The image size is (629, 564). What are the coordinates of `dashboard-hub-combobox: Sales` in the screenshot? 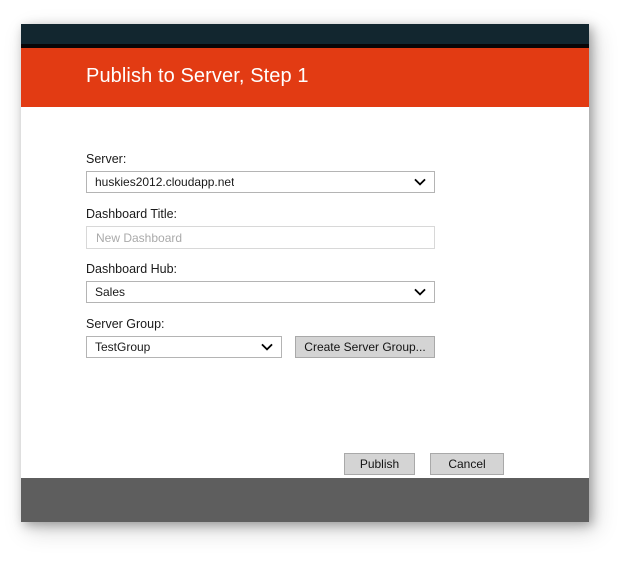 It's located at (260, 292).